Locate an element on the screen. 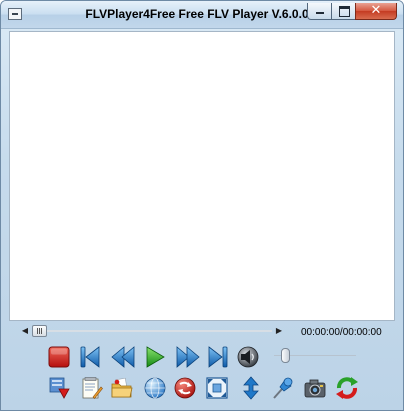 This screenshot has height=411, width=404. converter-icon is located at coordinates (185, 388).